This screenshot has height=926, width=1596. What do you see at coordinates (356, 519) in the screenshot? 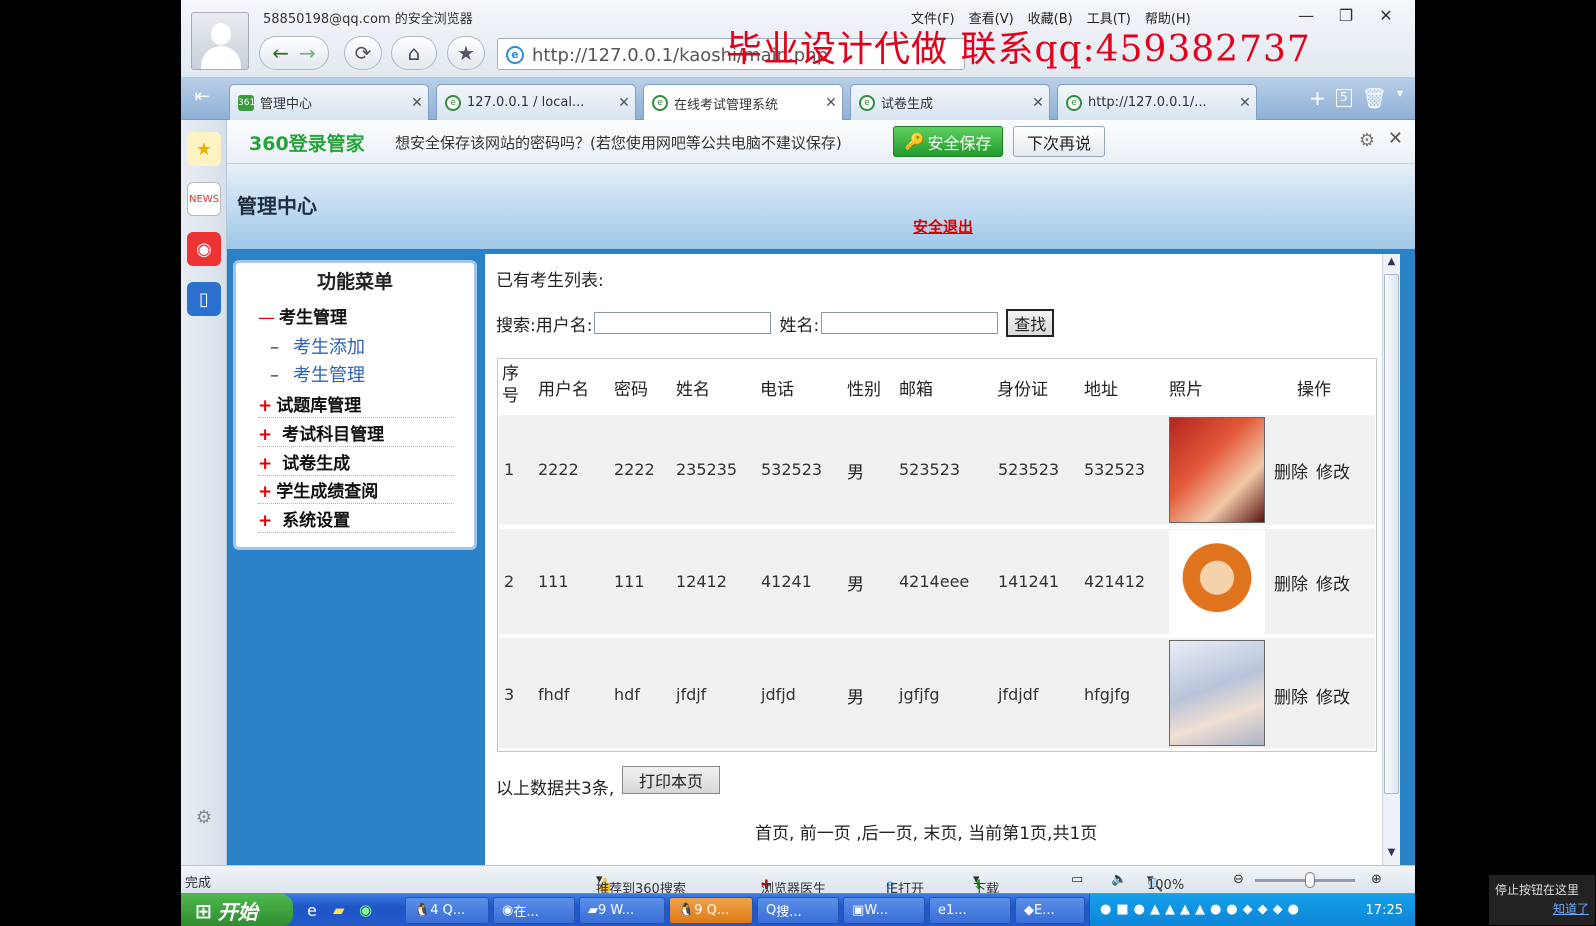
I see `menu-settings: + 系统设置` at bounding box center [356, 519].